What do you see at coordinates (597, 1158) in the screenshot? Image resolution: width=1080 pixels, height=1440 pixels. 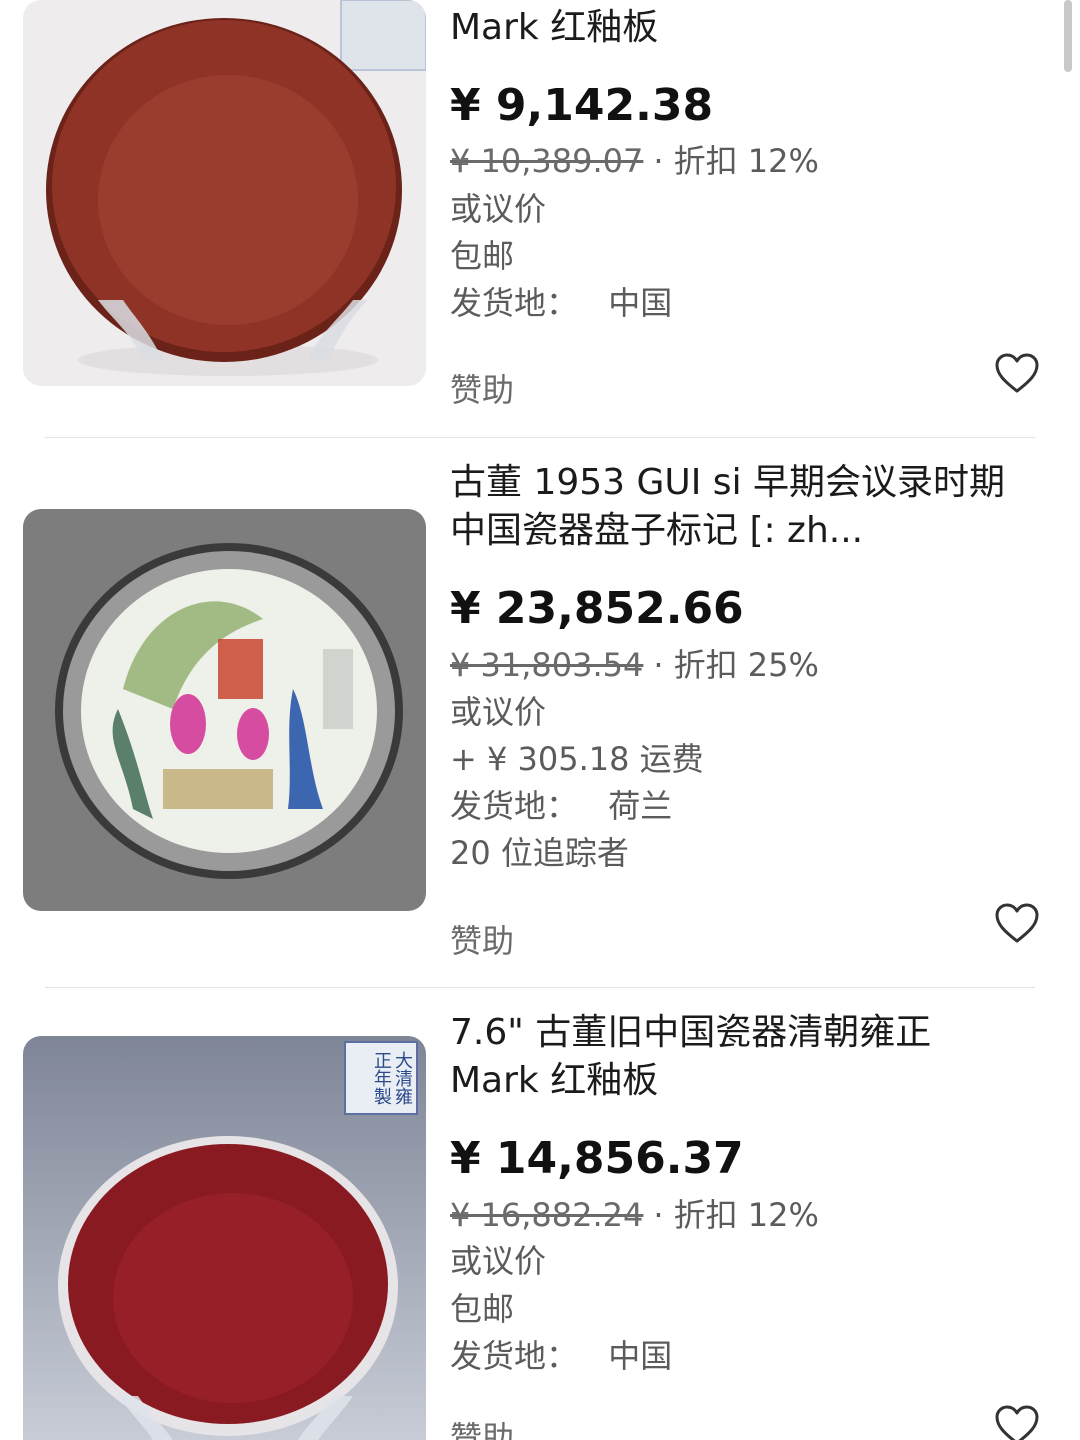 I see `listing-price-3: ¥ 14,856.37` at bounding box center [597, 1158].